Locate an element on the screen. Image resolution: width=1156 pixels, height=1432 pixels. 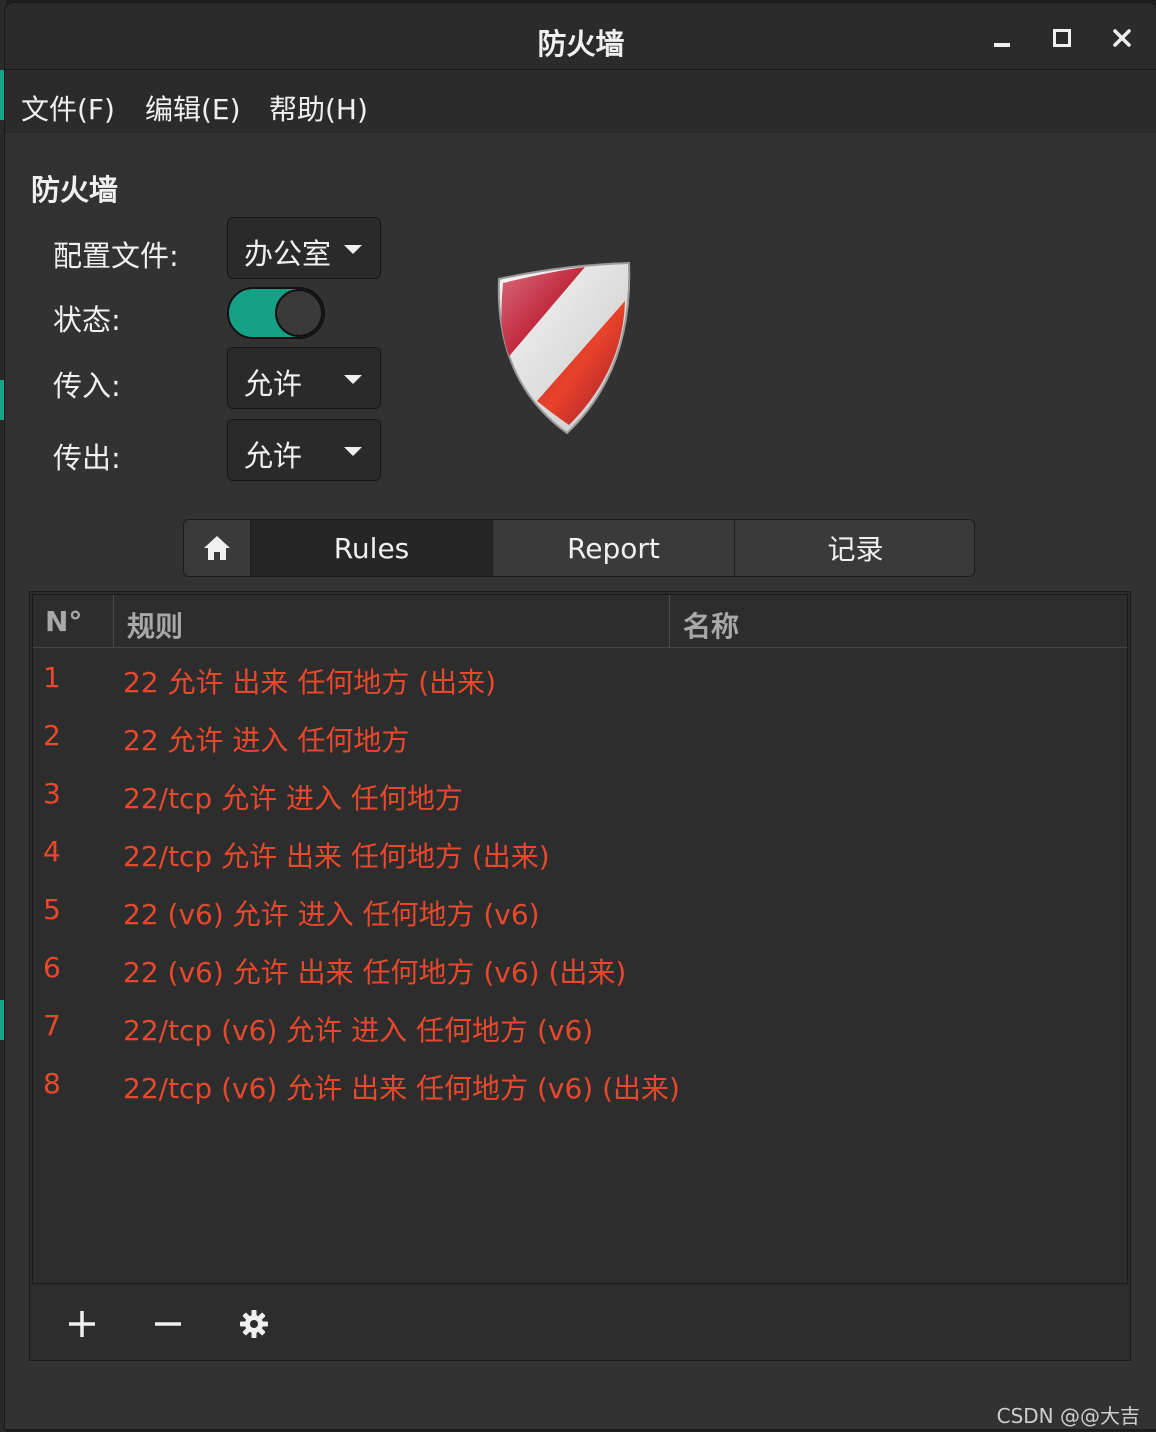
rule-text: 22/tcp 允许 进入 任何地方 is located at coordinates (293, 798).